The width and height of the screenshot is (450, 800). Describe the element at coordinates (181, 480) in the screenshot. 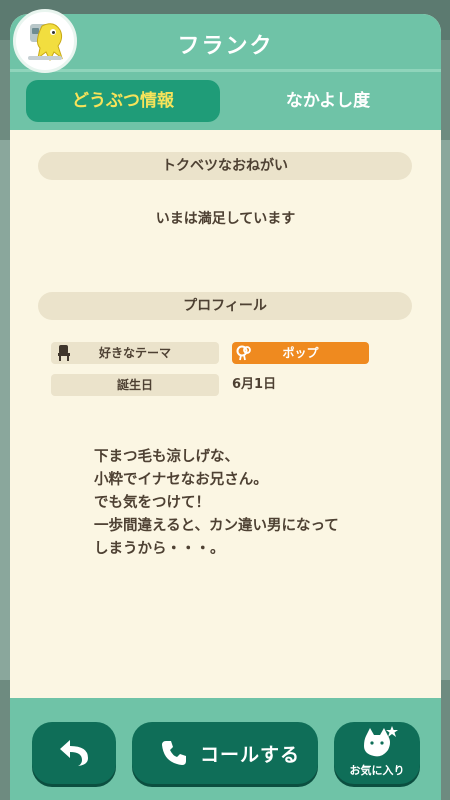

I see `description-line: 小粋でイナセなお兄さん。` at that location.